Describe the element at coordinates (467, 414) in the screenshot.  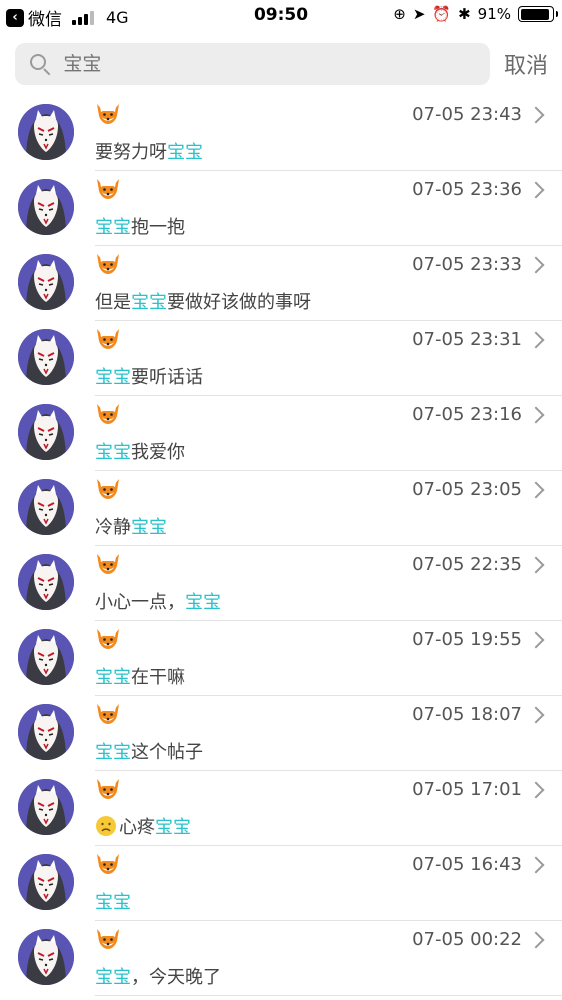
I see `message-time: 07-05 23:16` at that location.